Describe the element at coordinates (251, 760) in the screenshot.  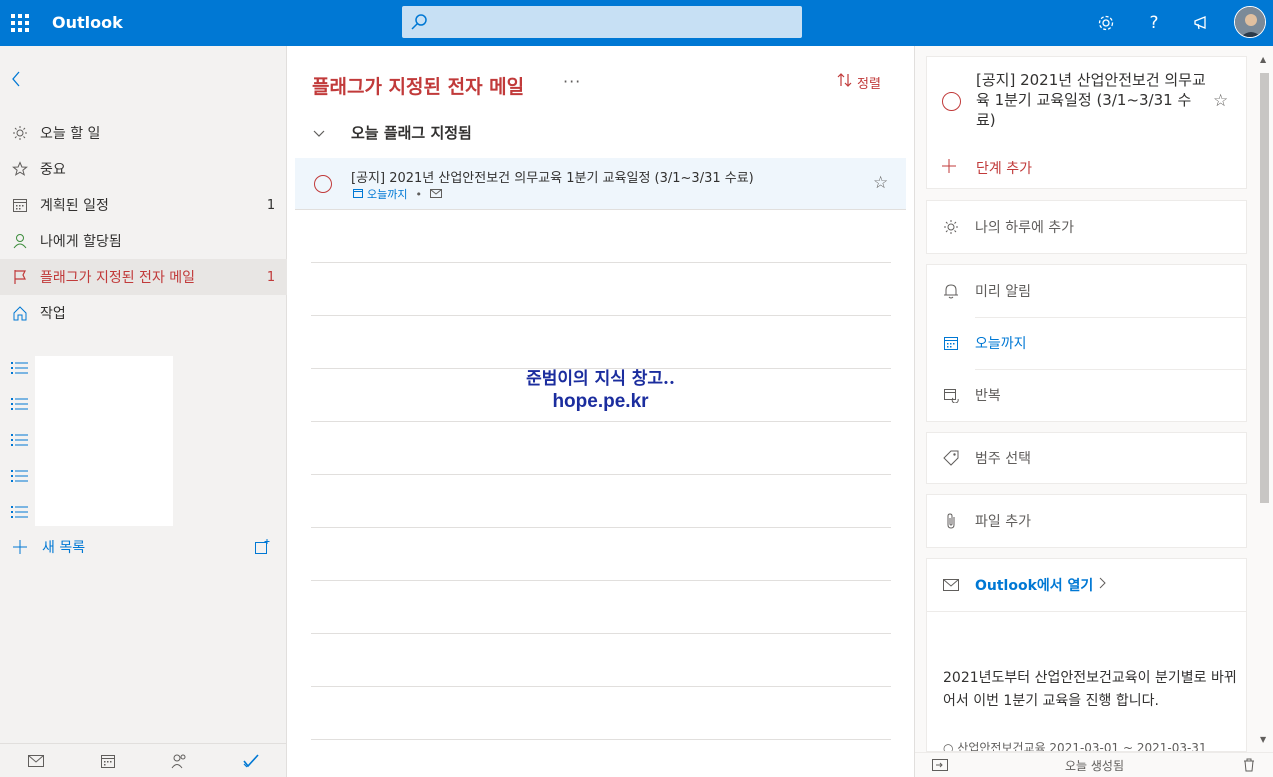
I see `todo-check-icon` at that location.